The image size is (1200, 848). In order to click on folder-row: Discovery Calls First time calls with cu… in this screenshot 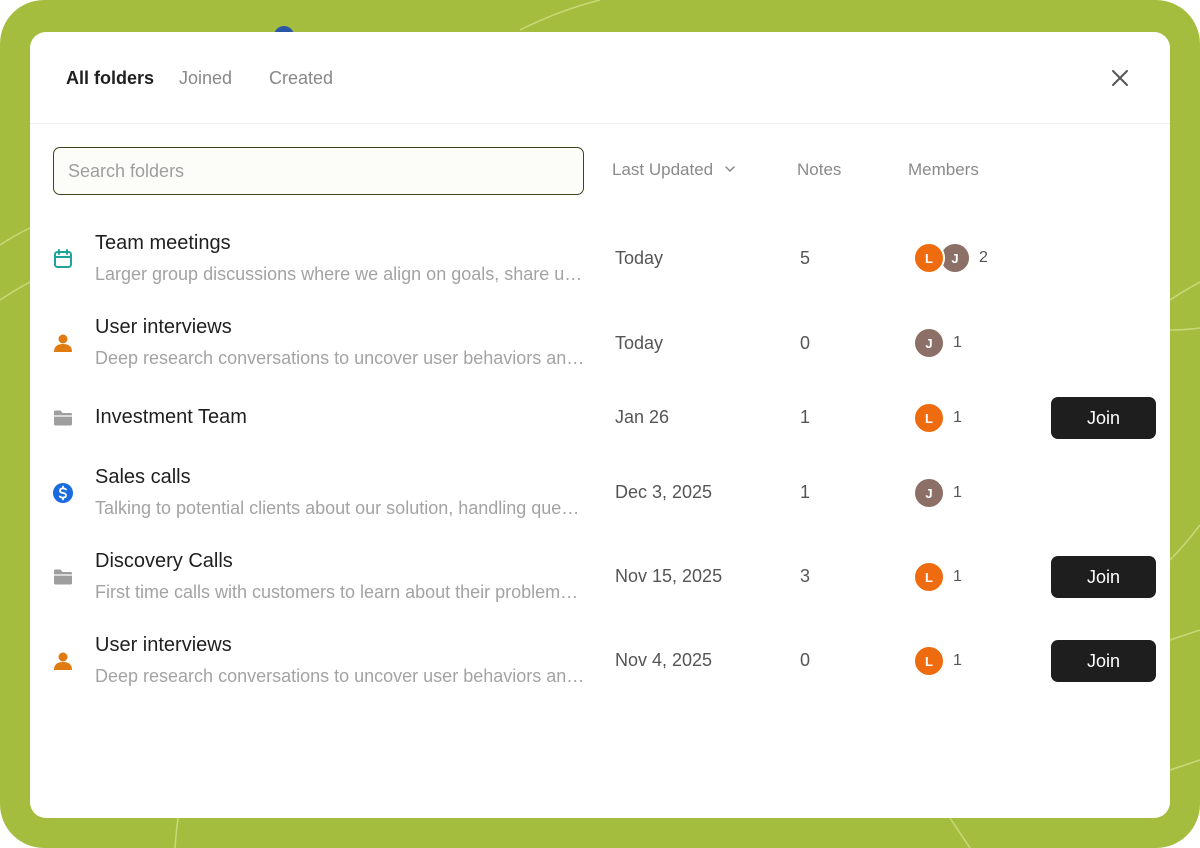, I will do `click(600, 577)`.